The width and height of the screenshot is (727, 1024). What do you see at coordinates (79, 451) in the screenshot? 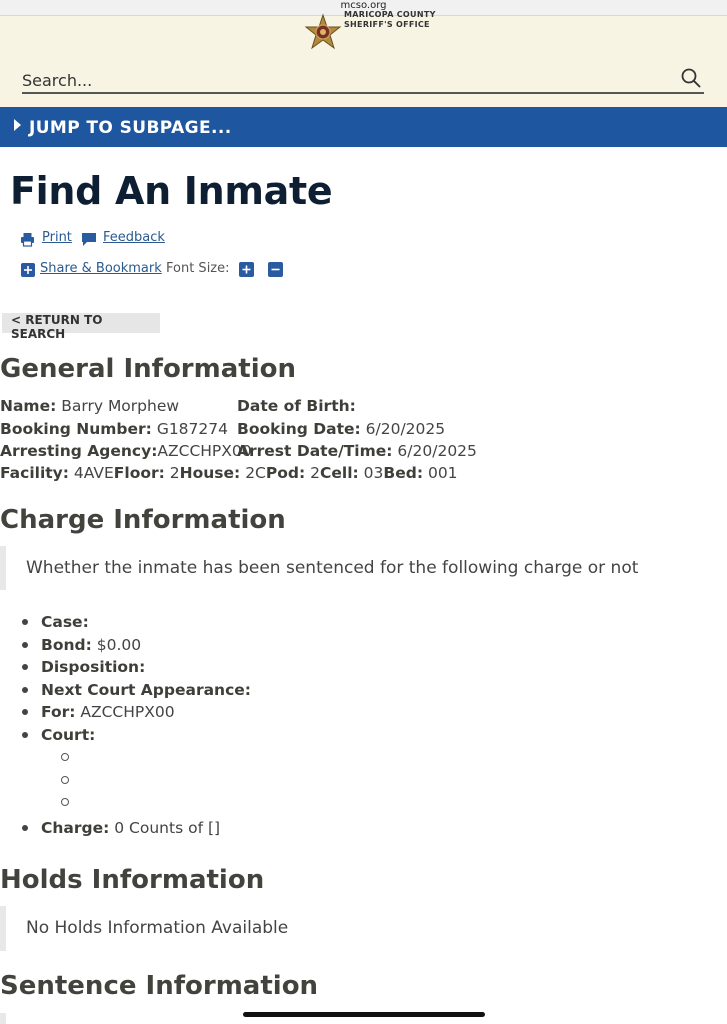
I see `arresting-agency-label: Arresting Agency:` at bounding box center [79, 451].